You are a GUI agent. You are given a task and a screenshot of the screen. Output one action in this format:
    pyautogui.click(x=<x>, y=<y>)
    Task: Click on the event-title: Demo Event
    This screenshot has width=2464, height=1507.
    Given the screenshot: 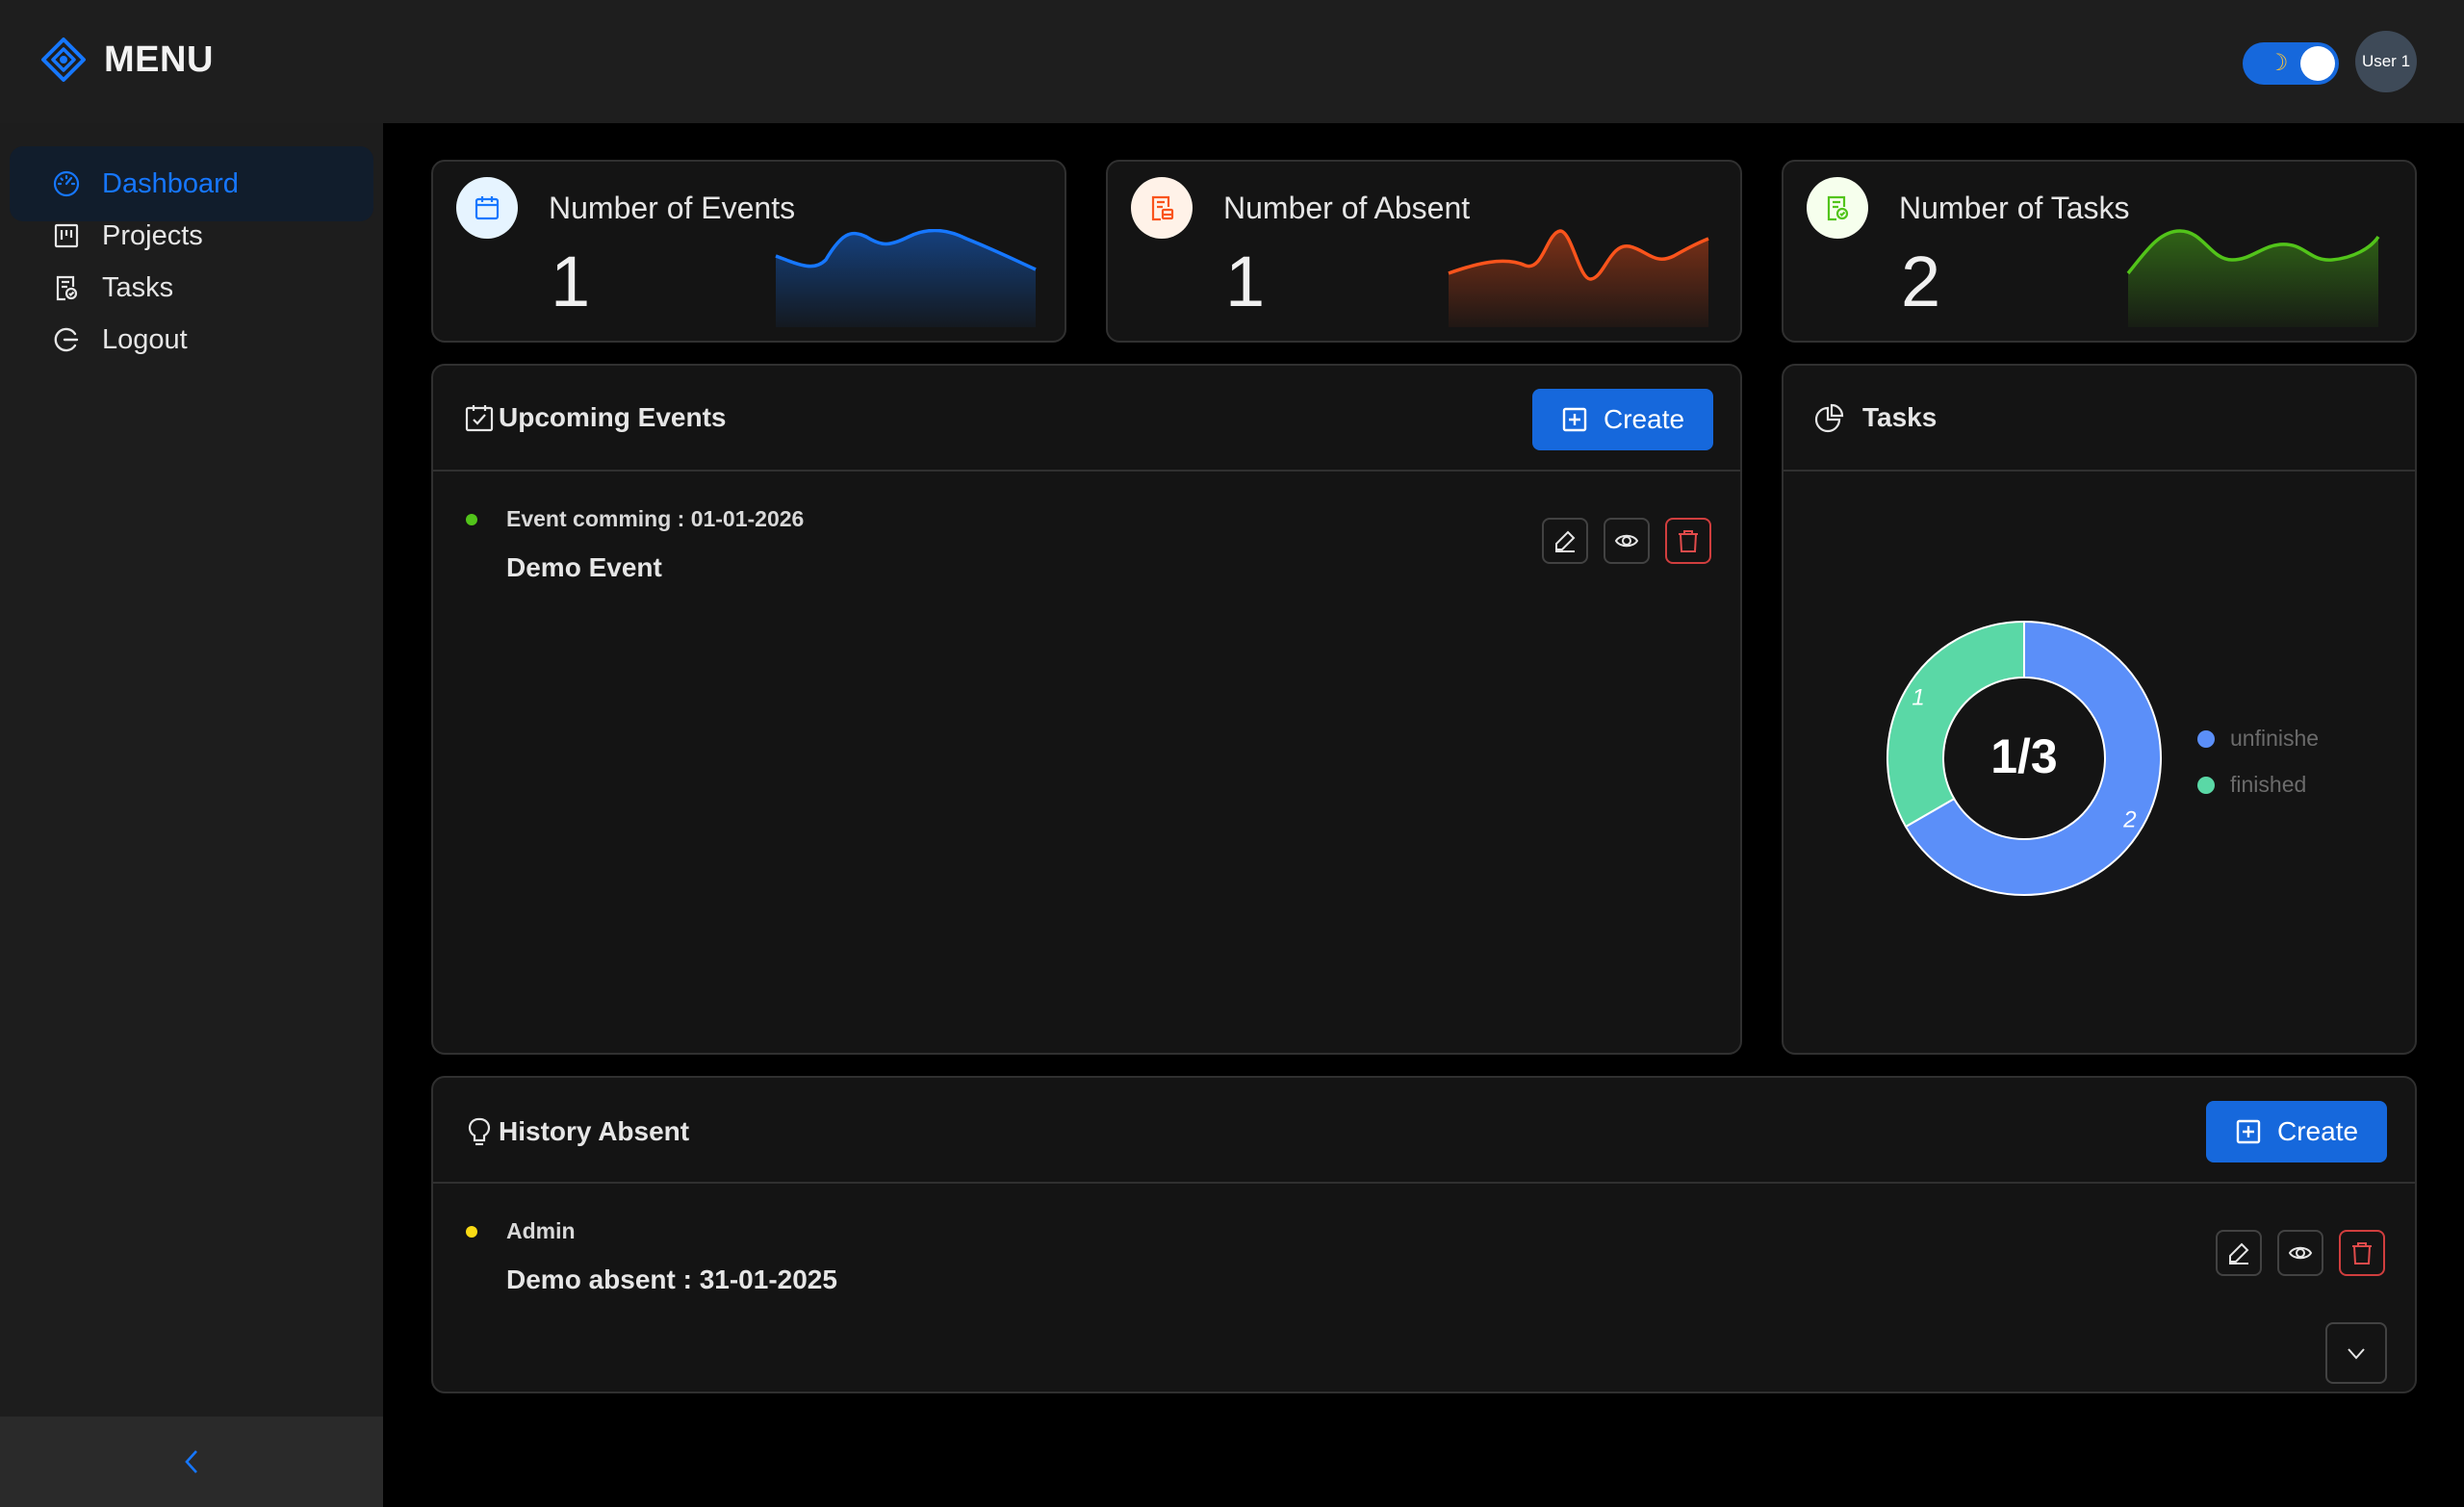 What is the action you would take?
    pyautogui.click(x=584, y=567)
    